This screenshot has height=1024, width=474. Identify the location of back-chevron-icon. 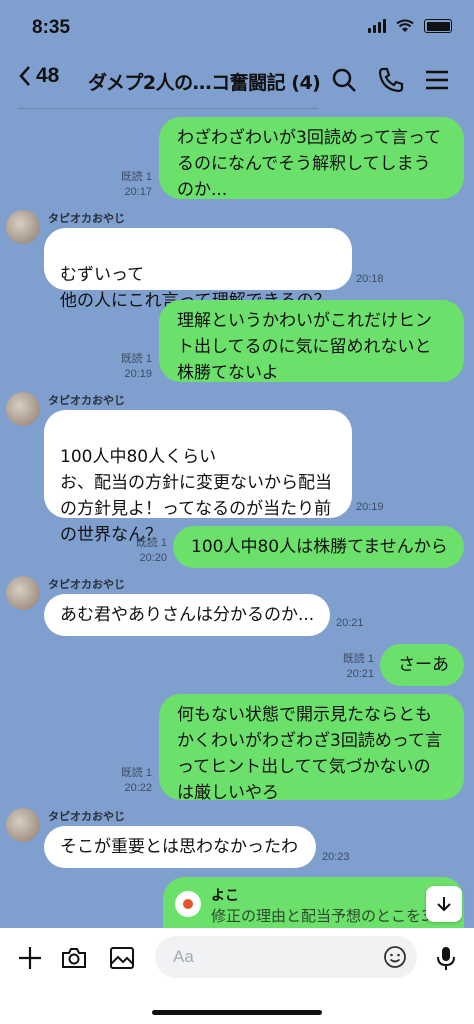
(24, 76).